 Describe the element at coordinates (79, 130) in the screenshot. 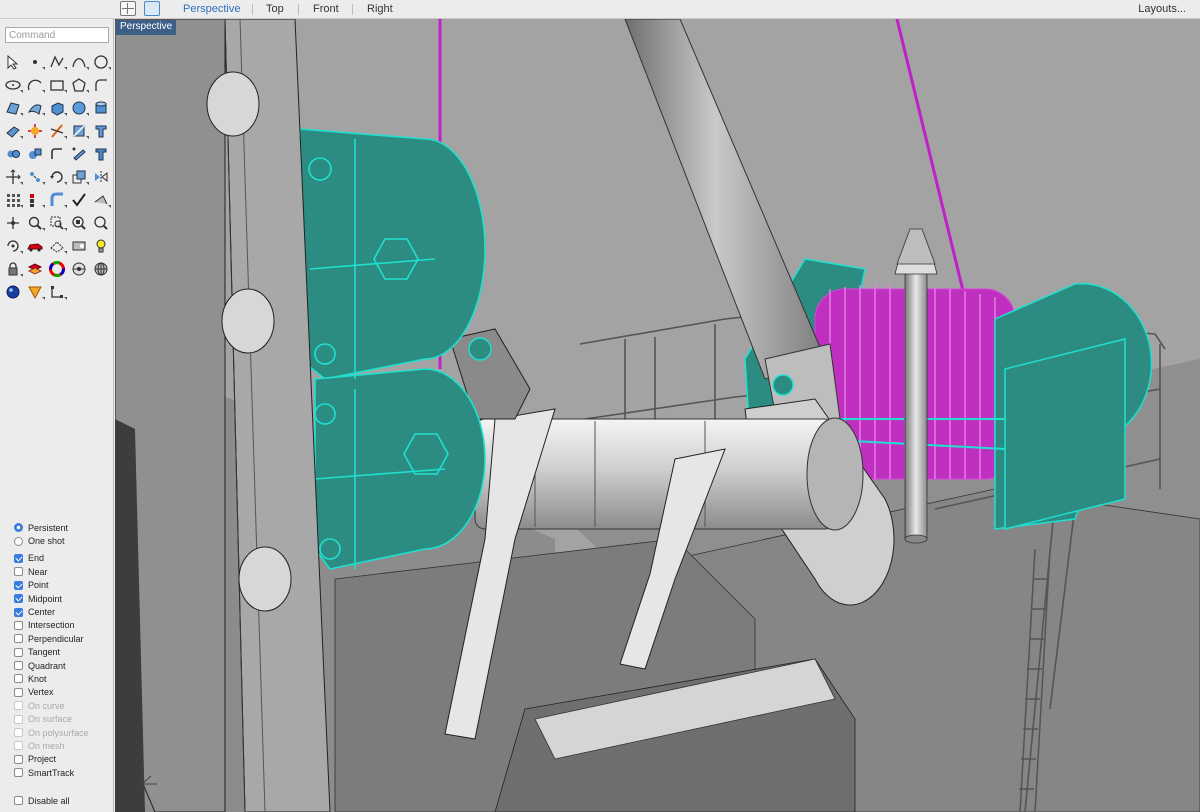

I see `split-tool` at that location.